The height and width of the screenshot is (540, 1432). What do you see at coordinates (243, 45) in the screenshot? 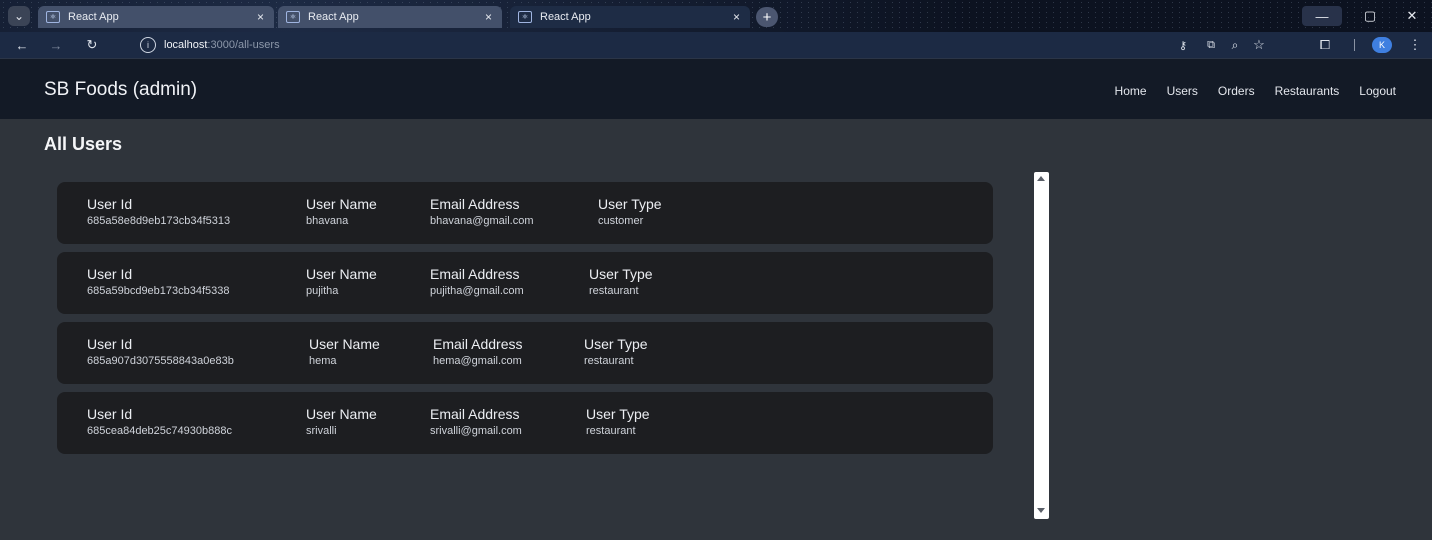
I see `address-path: :3000/all-users` at bounding box center [243, 45].